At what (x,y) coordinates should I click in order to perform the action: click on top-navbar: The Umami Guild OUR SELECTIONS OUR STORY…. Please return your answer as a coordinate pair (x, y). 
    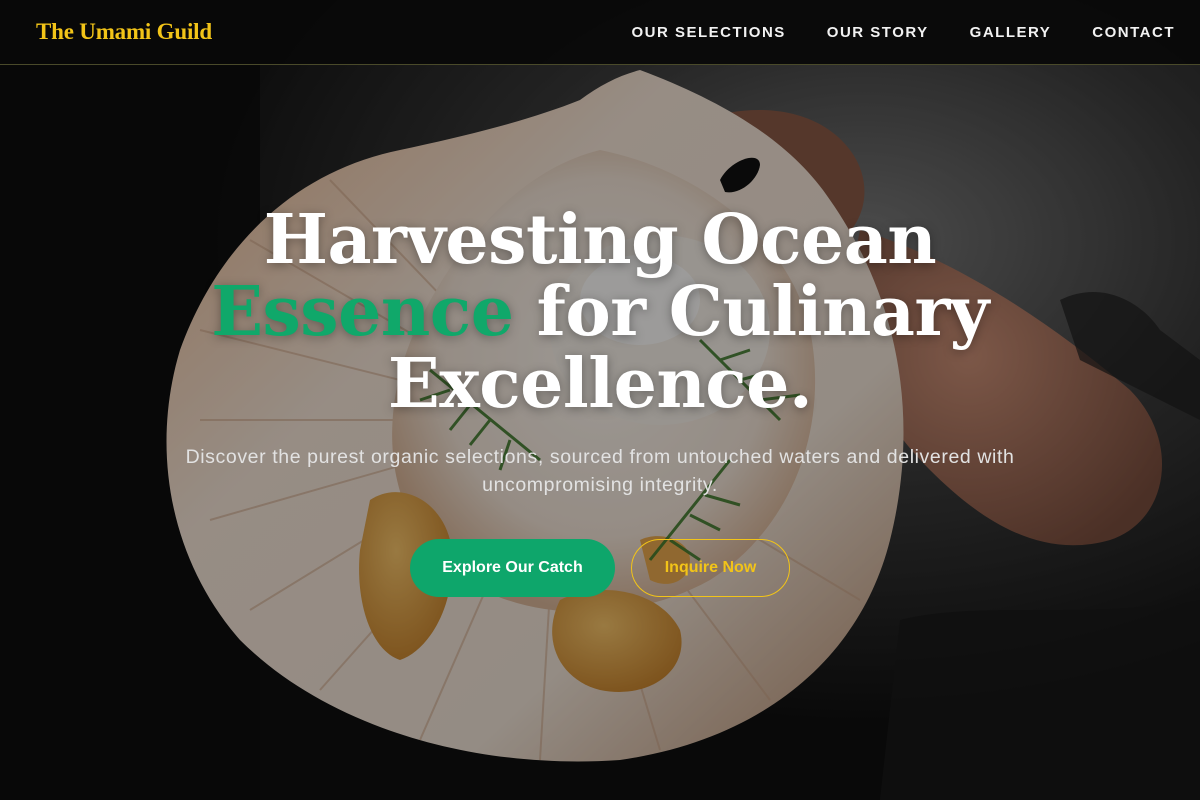
    Looking at the image, I should click on (600, 32).